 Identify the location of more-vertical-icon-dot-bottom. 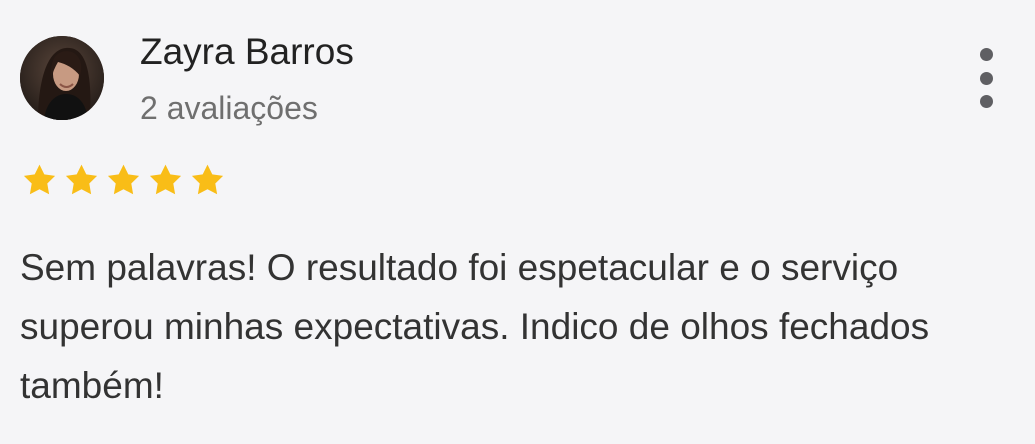
(986, 101).